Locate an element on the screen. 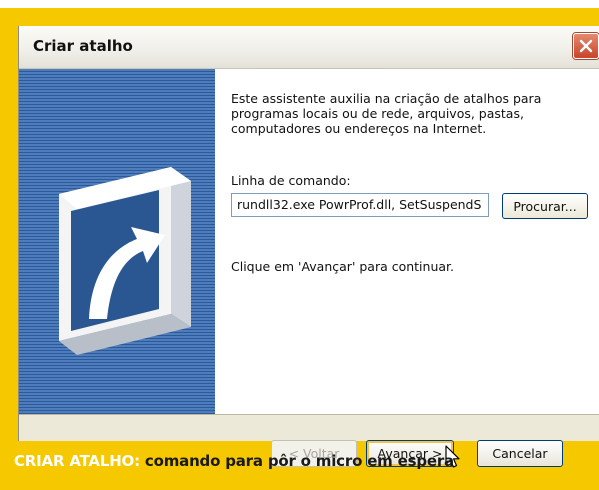  caption-keyword: CRIAR ATALHO: is located at coordinates (77, 461).